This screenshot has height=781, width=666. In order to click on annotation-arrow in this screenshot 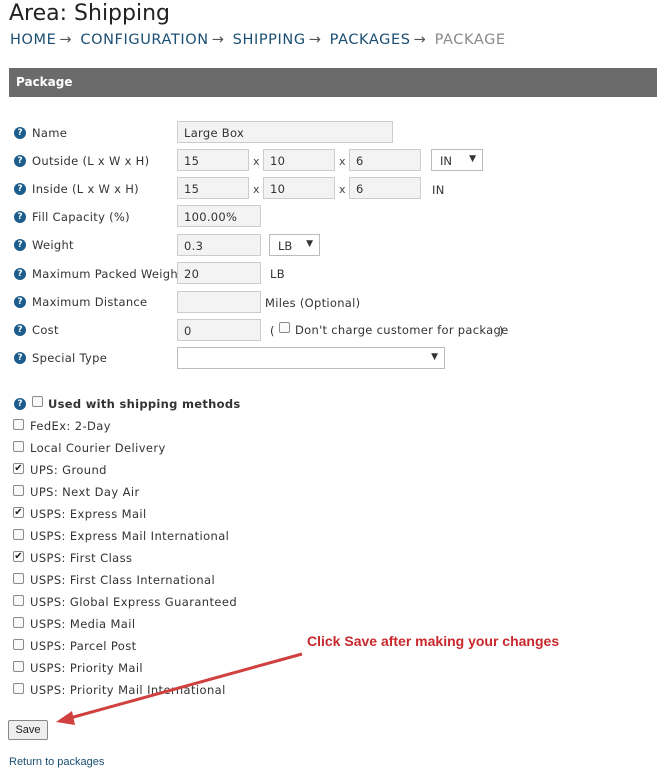, I will do `click(179, 688)`.